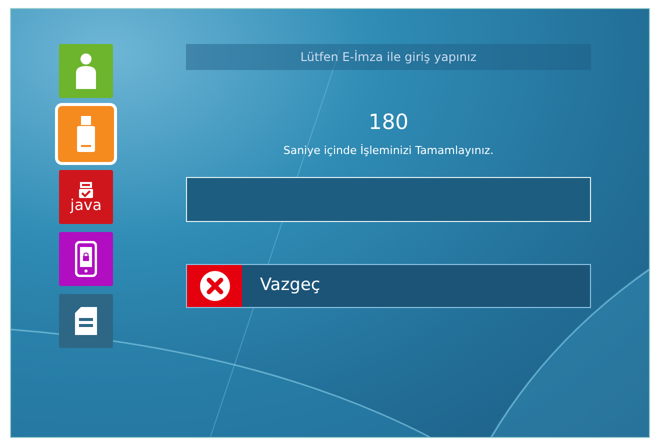 Image resolution: width=660 pixels, height=448 pixels. I want to click on input-field, so click(388, 199).